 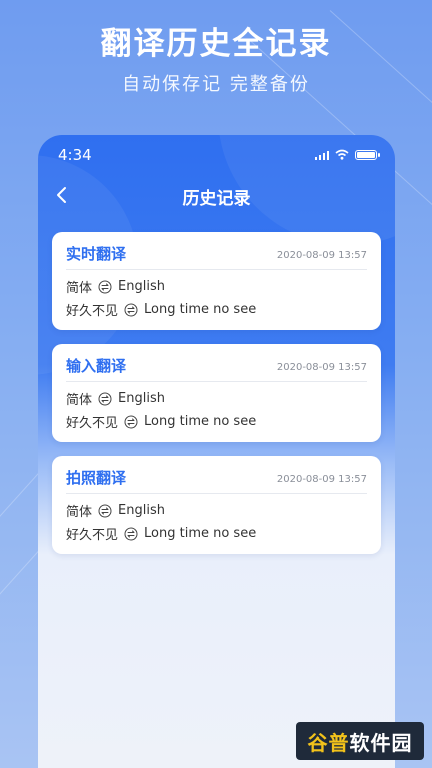 I want to click on nav-bar: 历史记录, so click(x=216, y=195).